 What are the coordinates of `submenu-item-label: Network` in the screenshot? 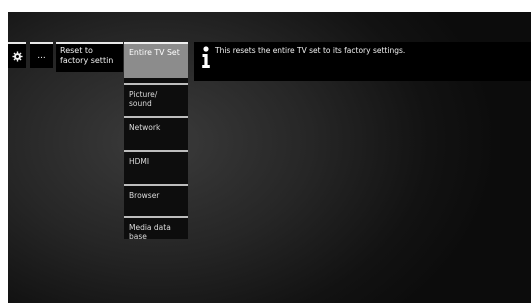 It's located at (145, 127).